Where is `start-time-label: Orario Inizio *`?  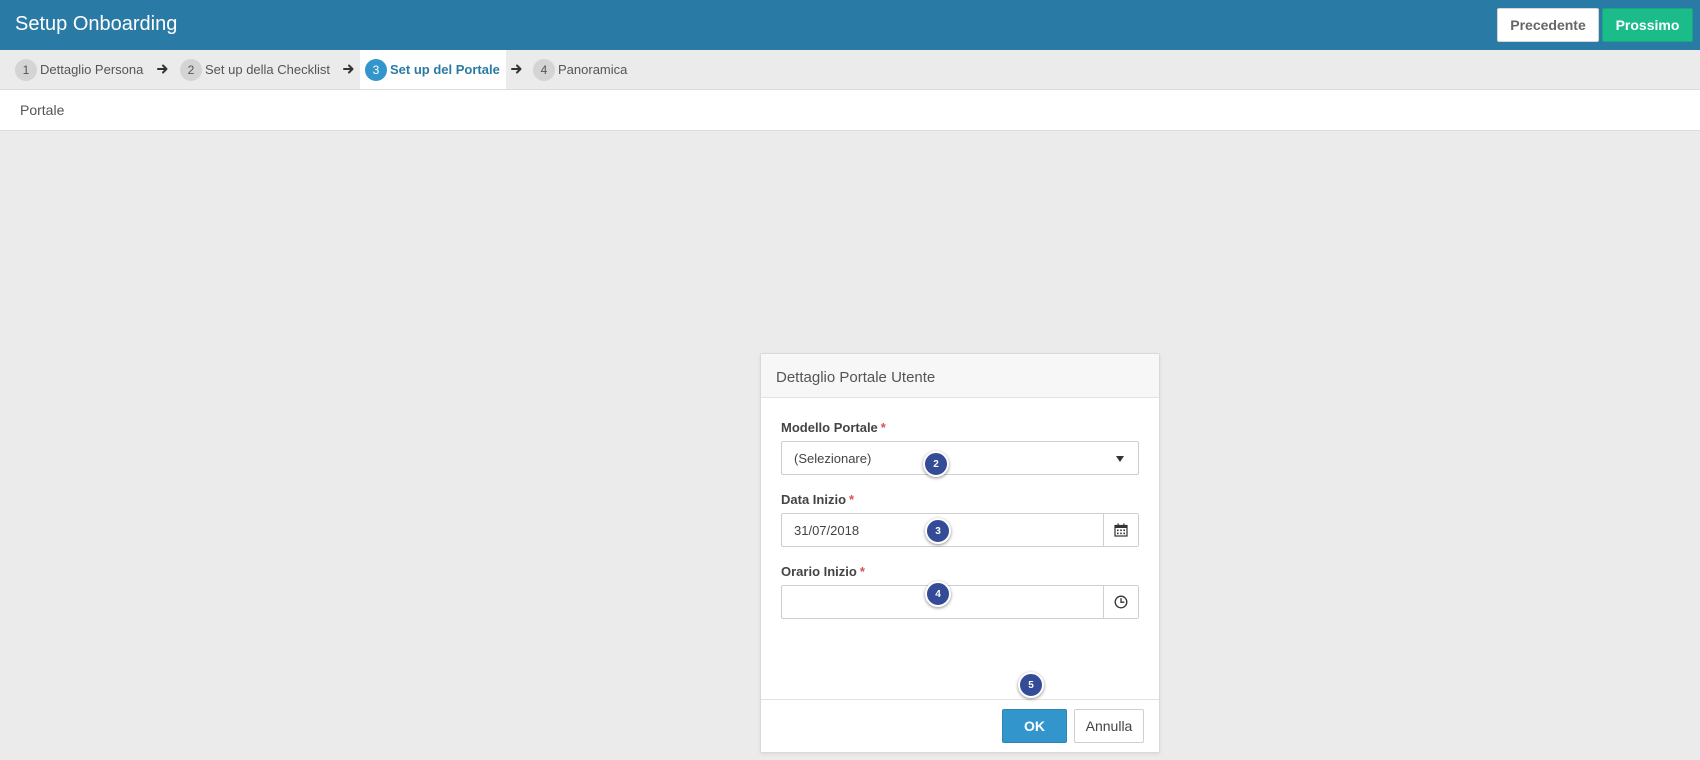
start-time-label: Orario Inizio * is located at coordinates (823, 571).